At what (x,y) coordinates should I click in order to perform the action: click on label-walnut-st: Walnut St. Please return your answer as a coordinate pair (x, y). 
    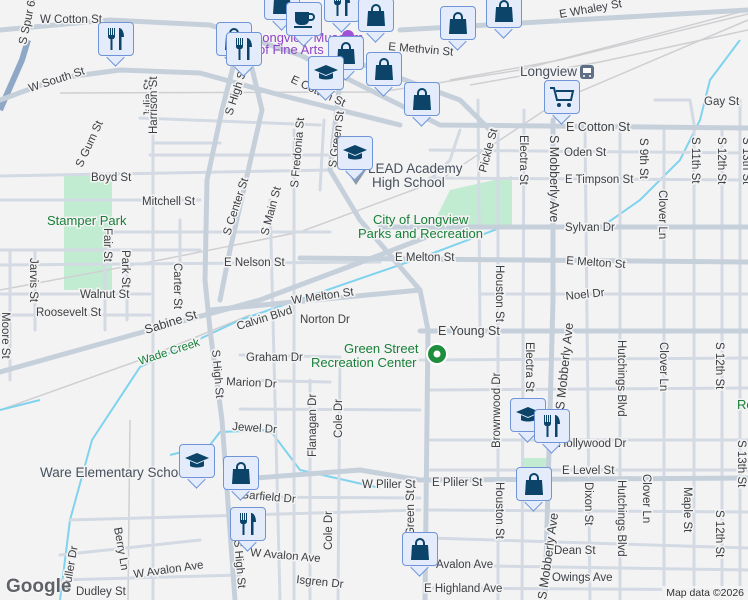
    Looking at the image, I should click on (105, 295).